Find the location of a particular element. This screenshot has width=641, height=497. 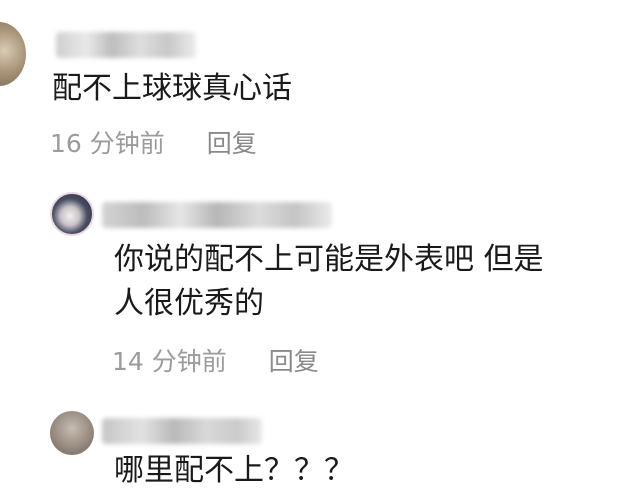

commenter-avatar is located at coordinates (72, 433).